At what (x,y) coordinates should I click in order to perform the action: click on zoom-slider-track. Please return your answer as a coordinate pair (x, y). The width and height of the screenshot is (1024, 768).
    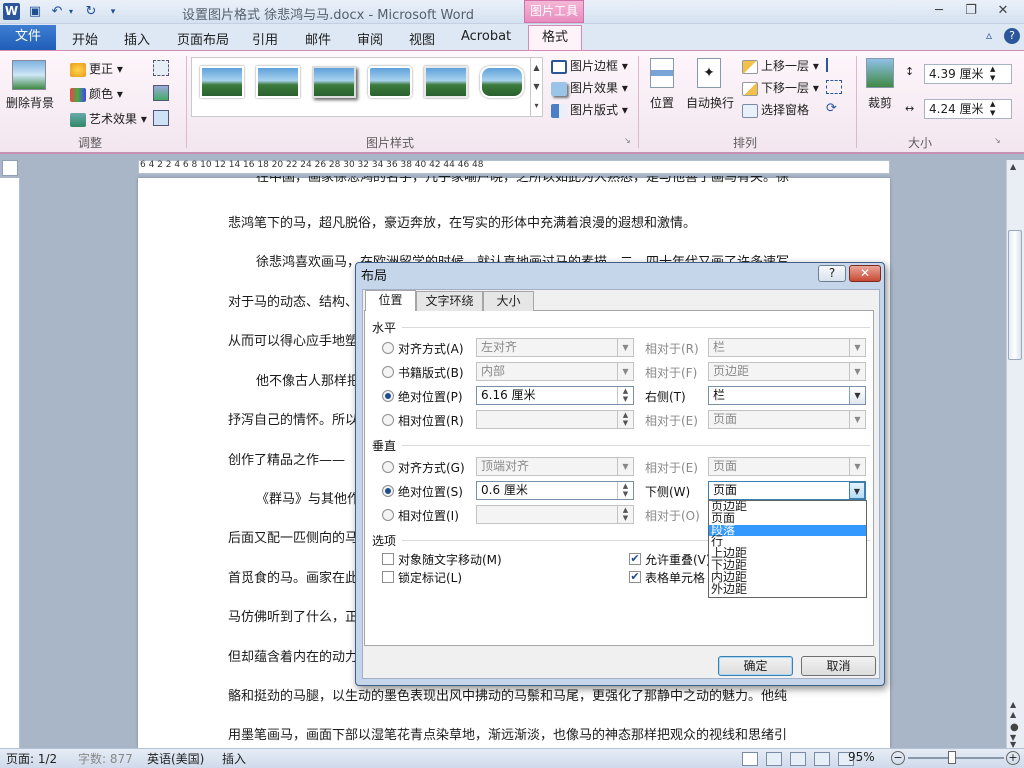
    Looking at the image, I should click on (956, 758).